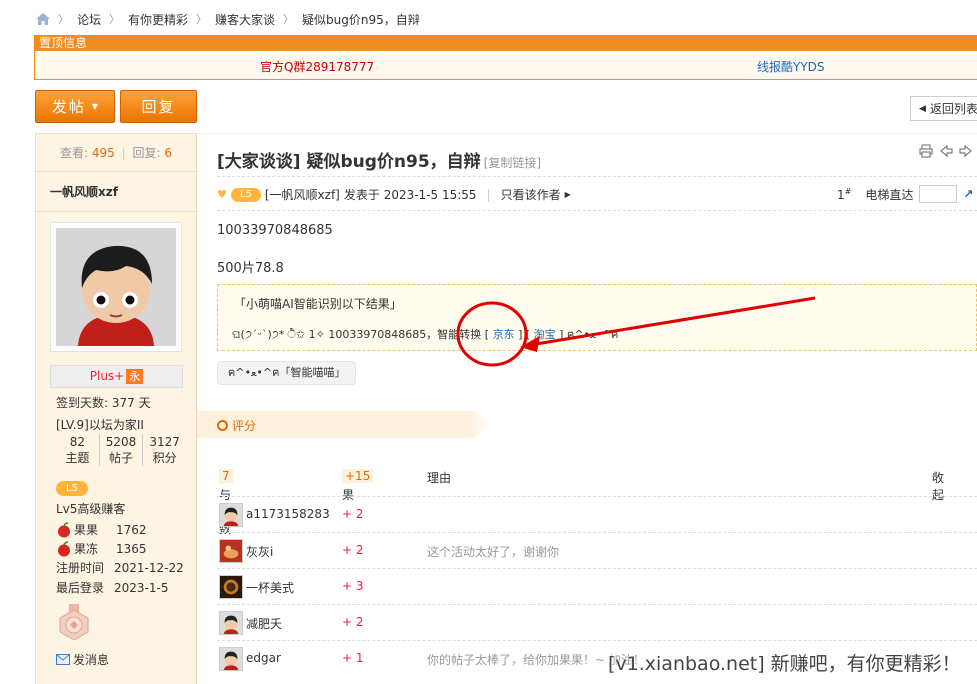  I want to click on copy-link-button: [复制链接], so click(512, 163).